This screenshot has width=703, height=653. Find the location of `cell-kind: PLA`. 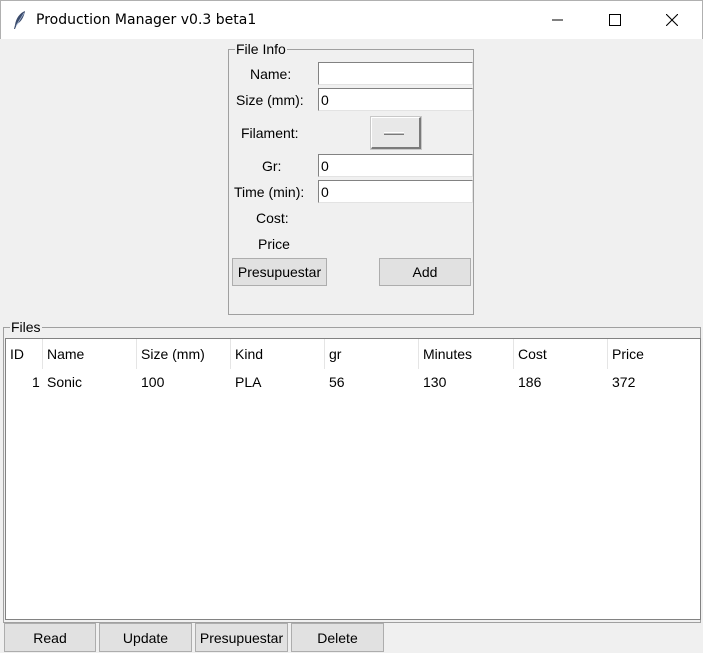

cell-kind: PLA is located at coordinates (248, 382).